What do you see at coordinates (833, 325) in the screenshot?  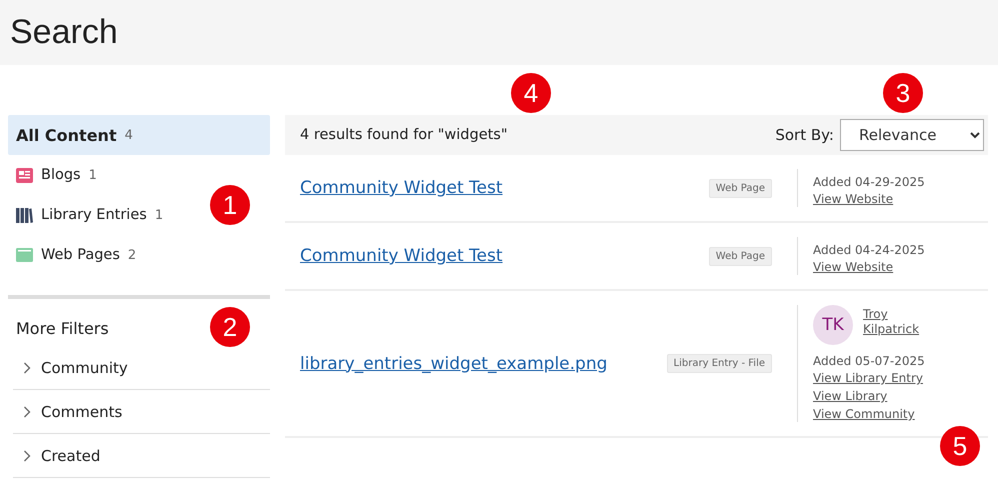 I see `avatar: TK` at bounding box center [833, 325].